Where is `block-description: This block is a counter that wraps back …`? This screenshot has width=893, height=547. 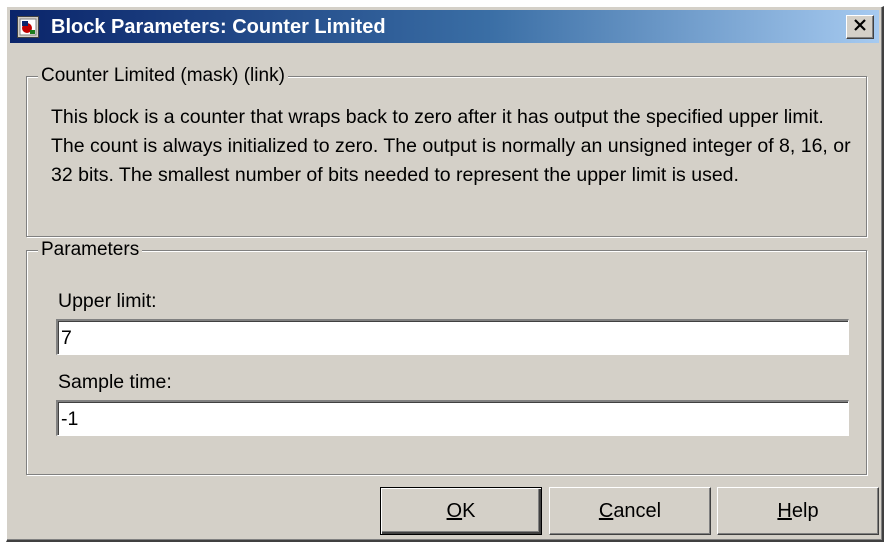 block-description: This block is a counter that wraps back … is located at coordinates (451, 146).